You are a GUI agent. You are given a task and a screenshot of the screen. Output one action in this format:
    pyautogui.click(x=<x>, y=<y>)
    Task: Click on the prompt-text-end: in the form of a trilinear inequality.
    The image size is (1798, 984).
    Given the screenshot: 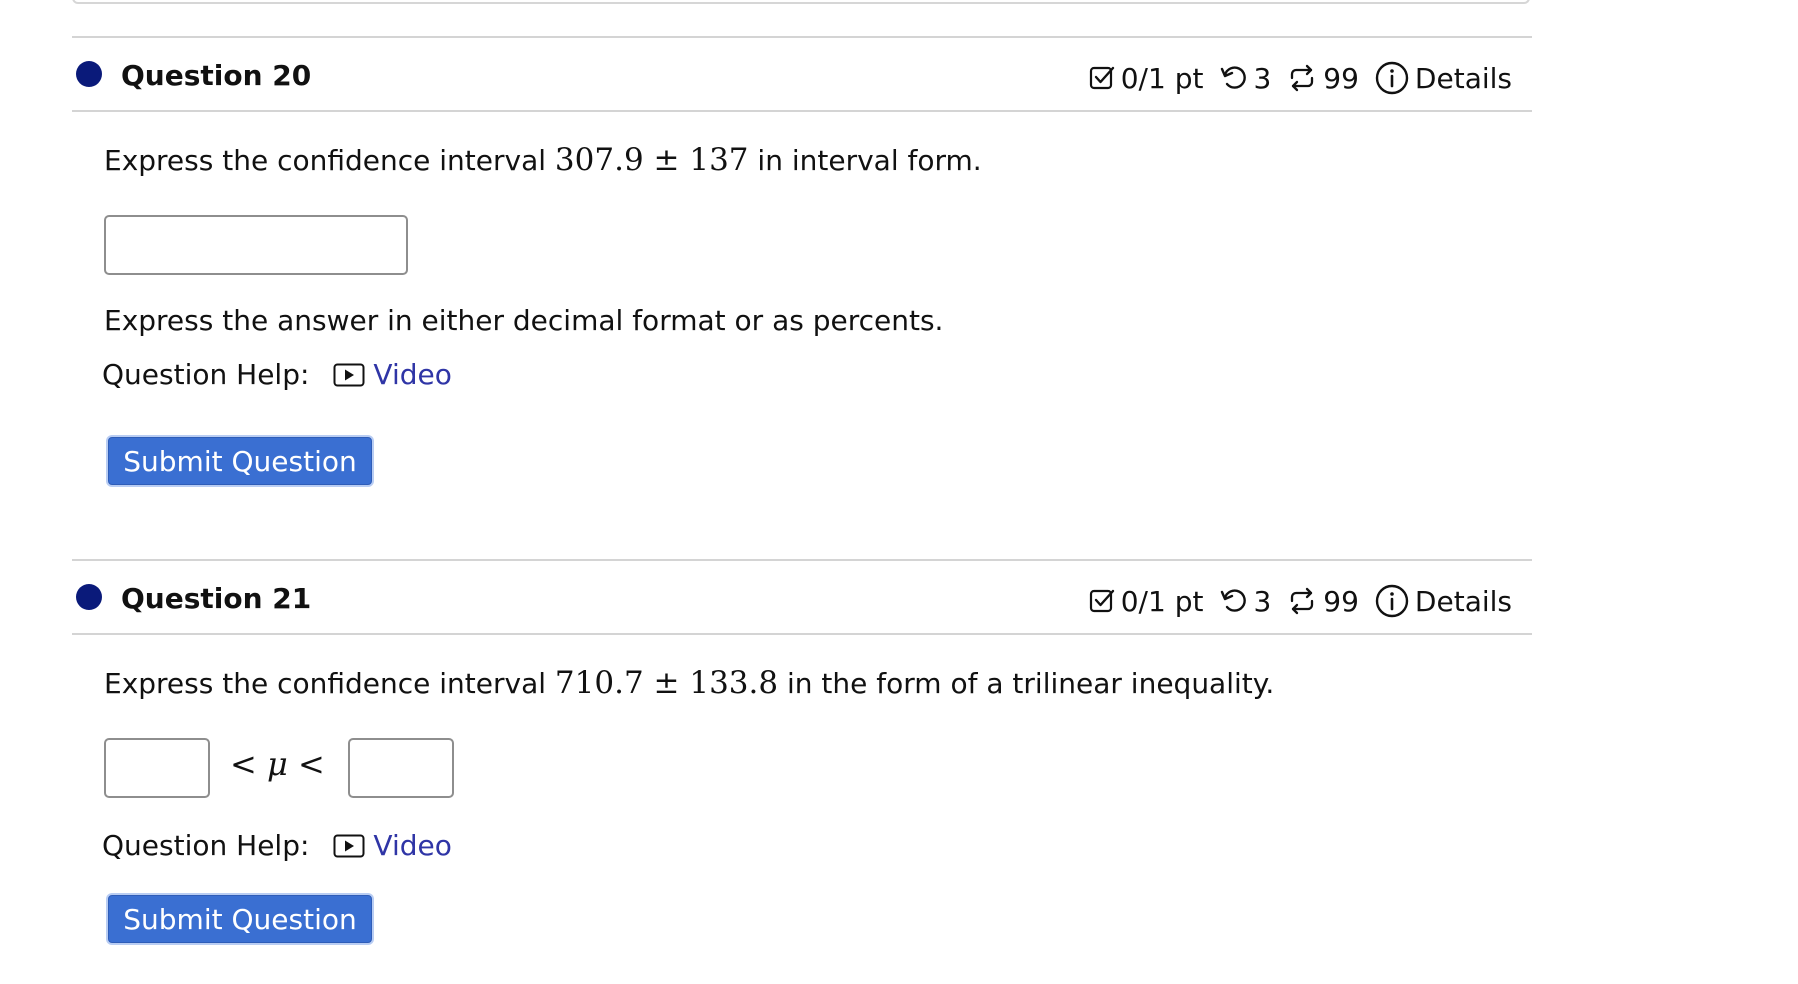 What is the action you would take?
    pyautogui.click(x=1026, y=683)
    